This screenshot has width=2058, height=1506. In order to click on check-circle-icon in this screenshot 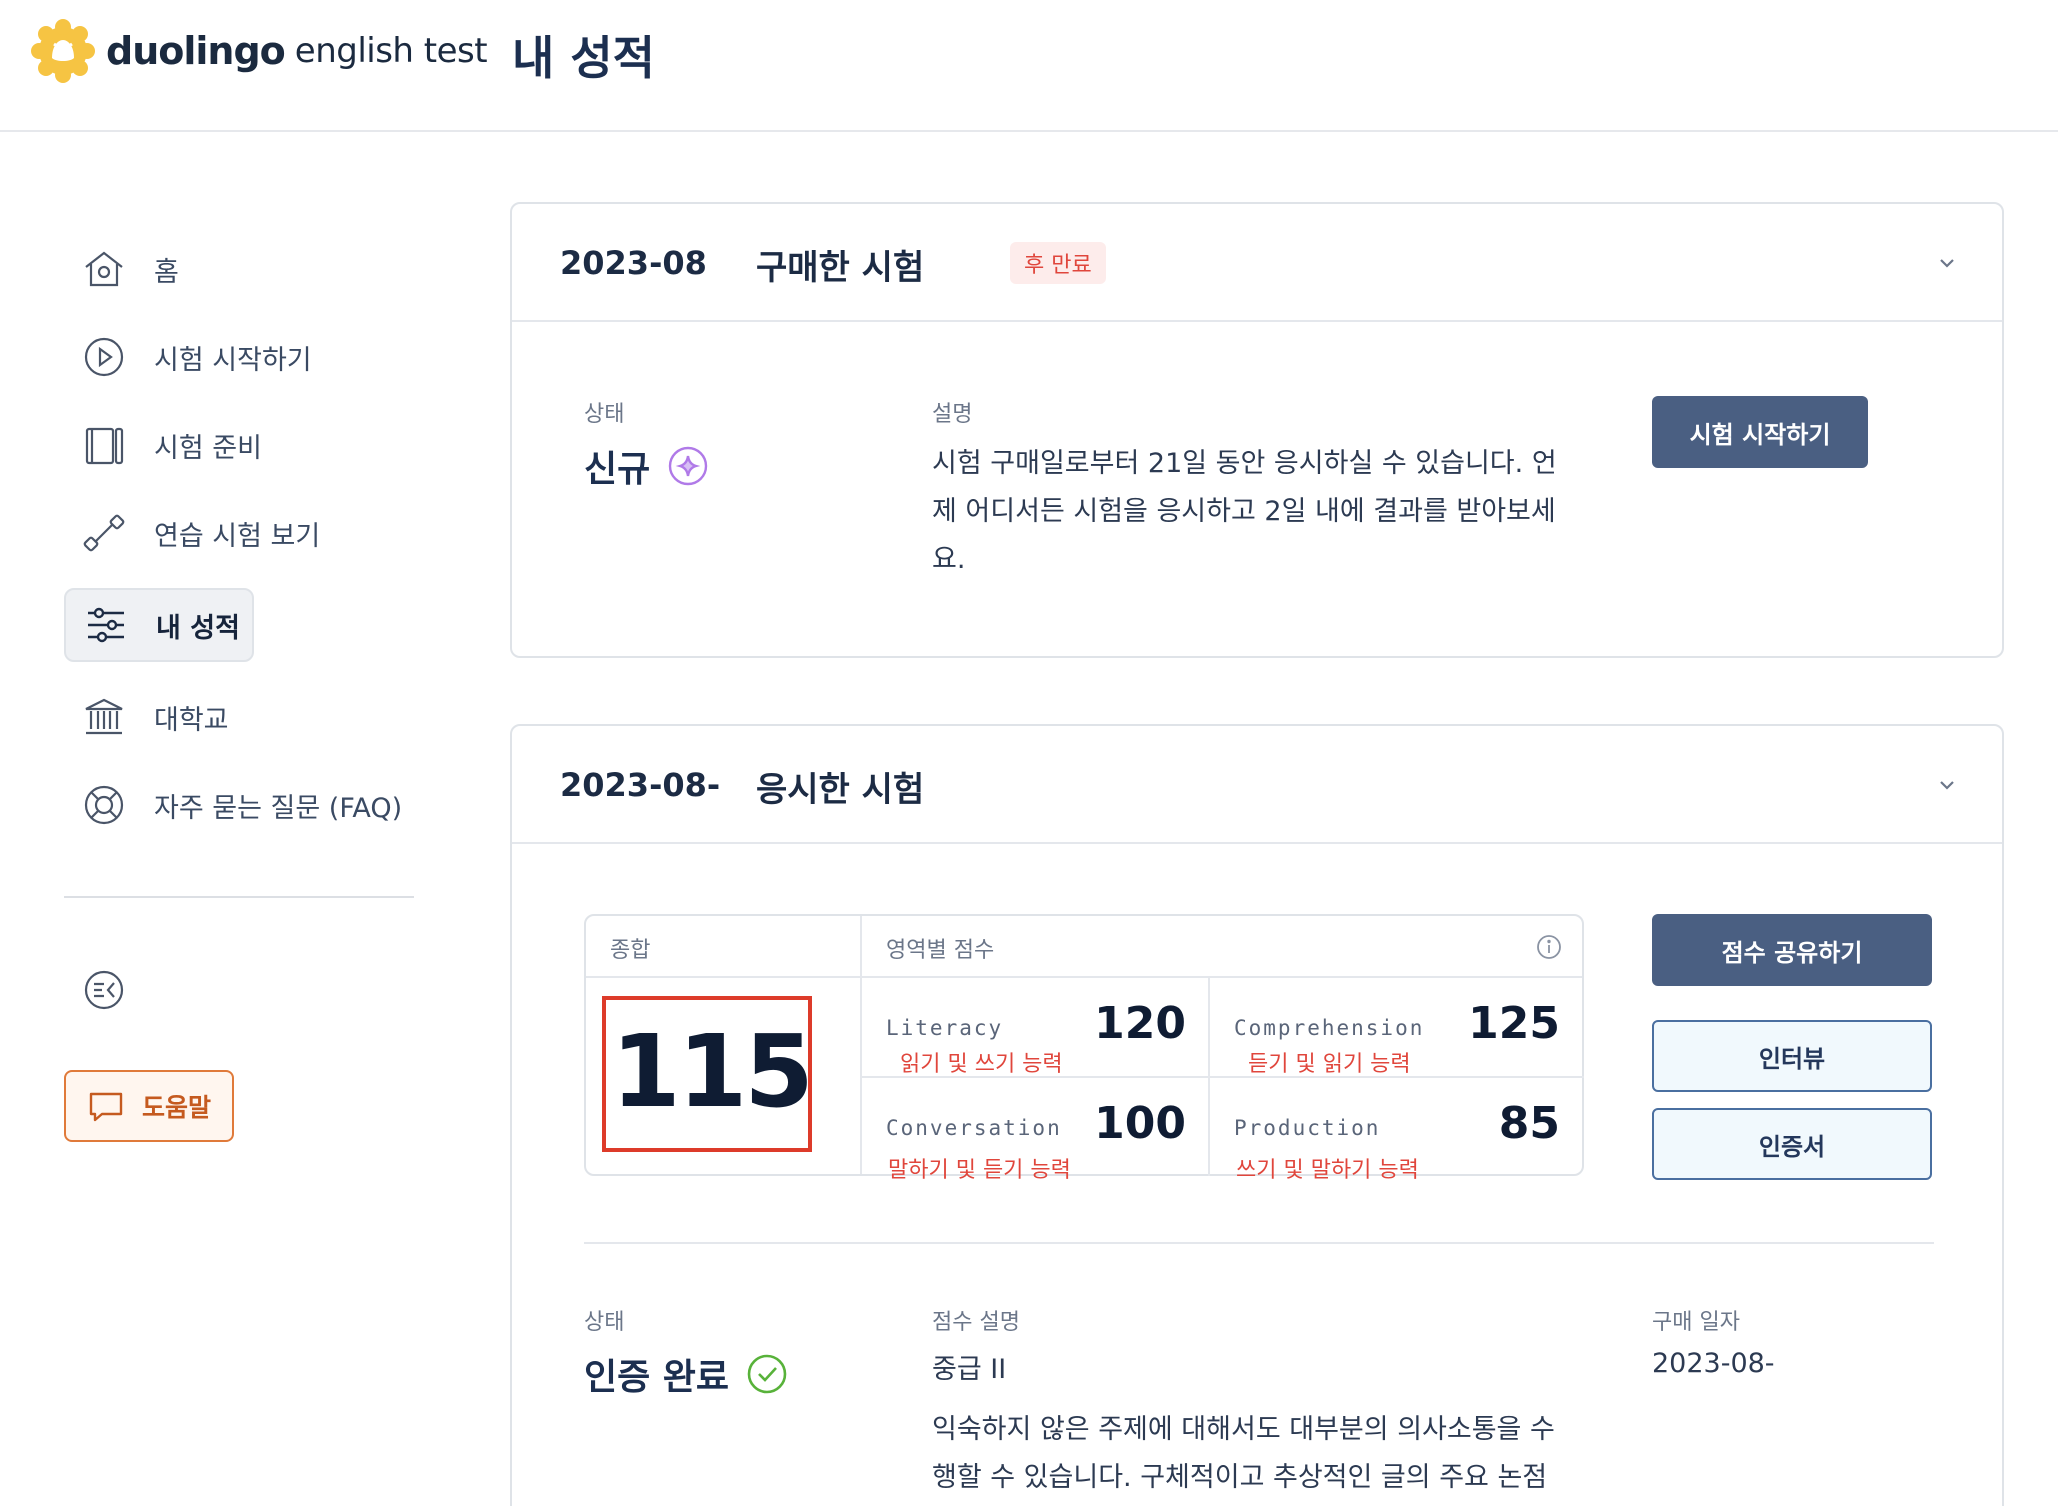, I will do `click(767, 1374)`.